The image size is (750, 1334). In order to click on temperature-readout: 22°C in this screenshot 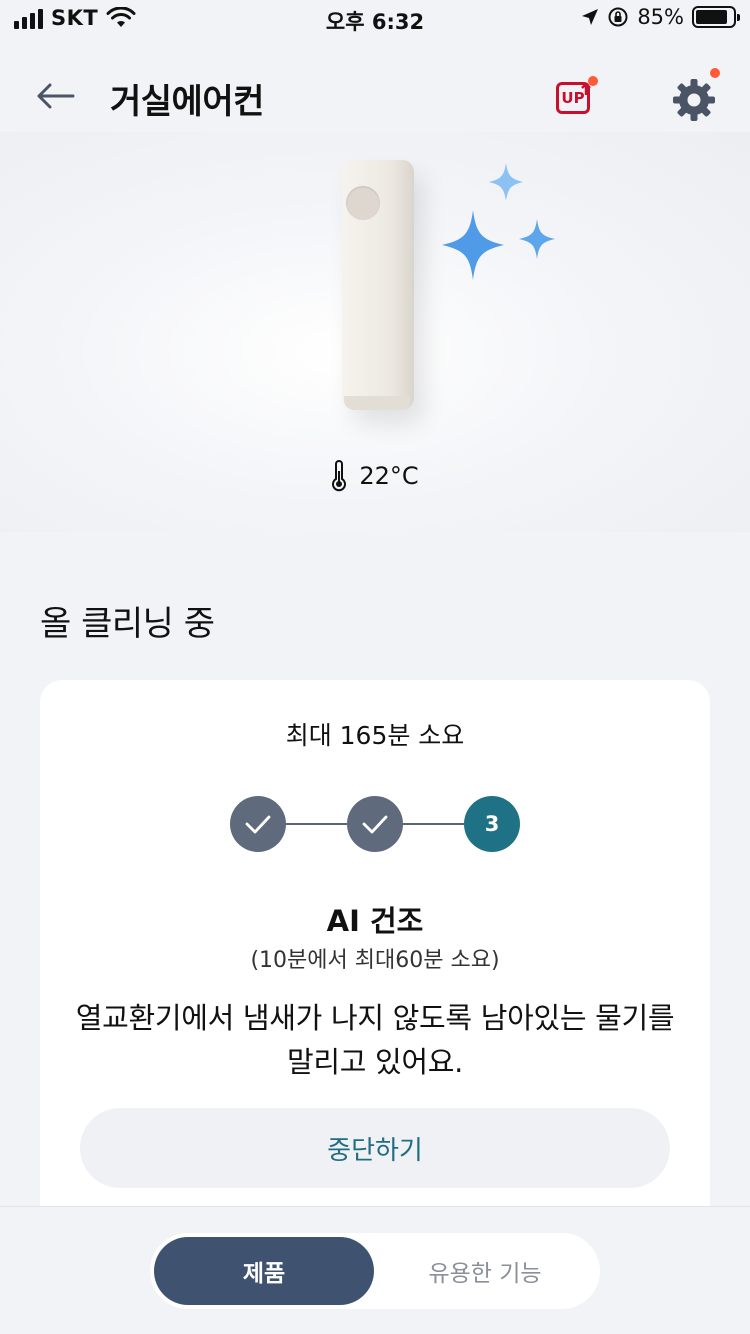, I will do `click(375, 476)`.